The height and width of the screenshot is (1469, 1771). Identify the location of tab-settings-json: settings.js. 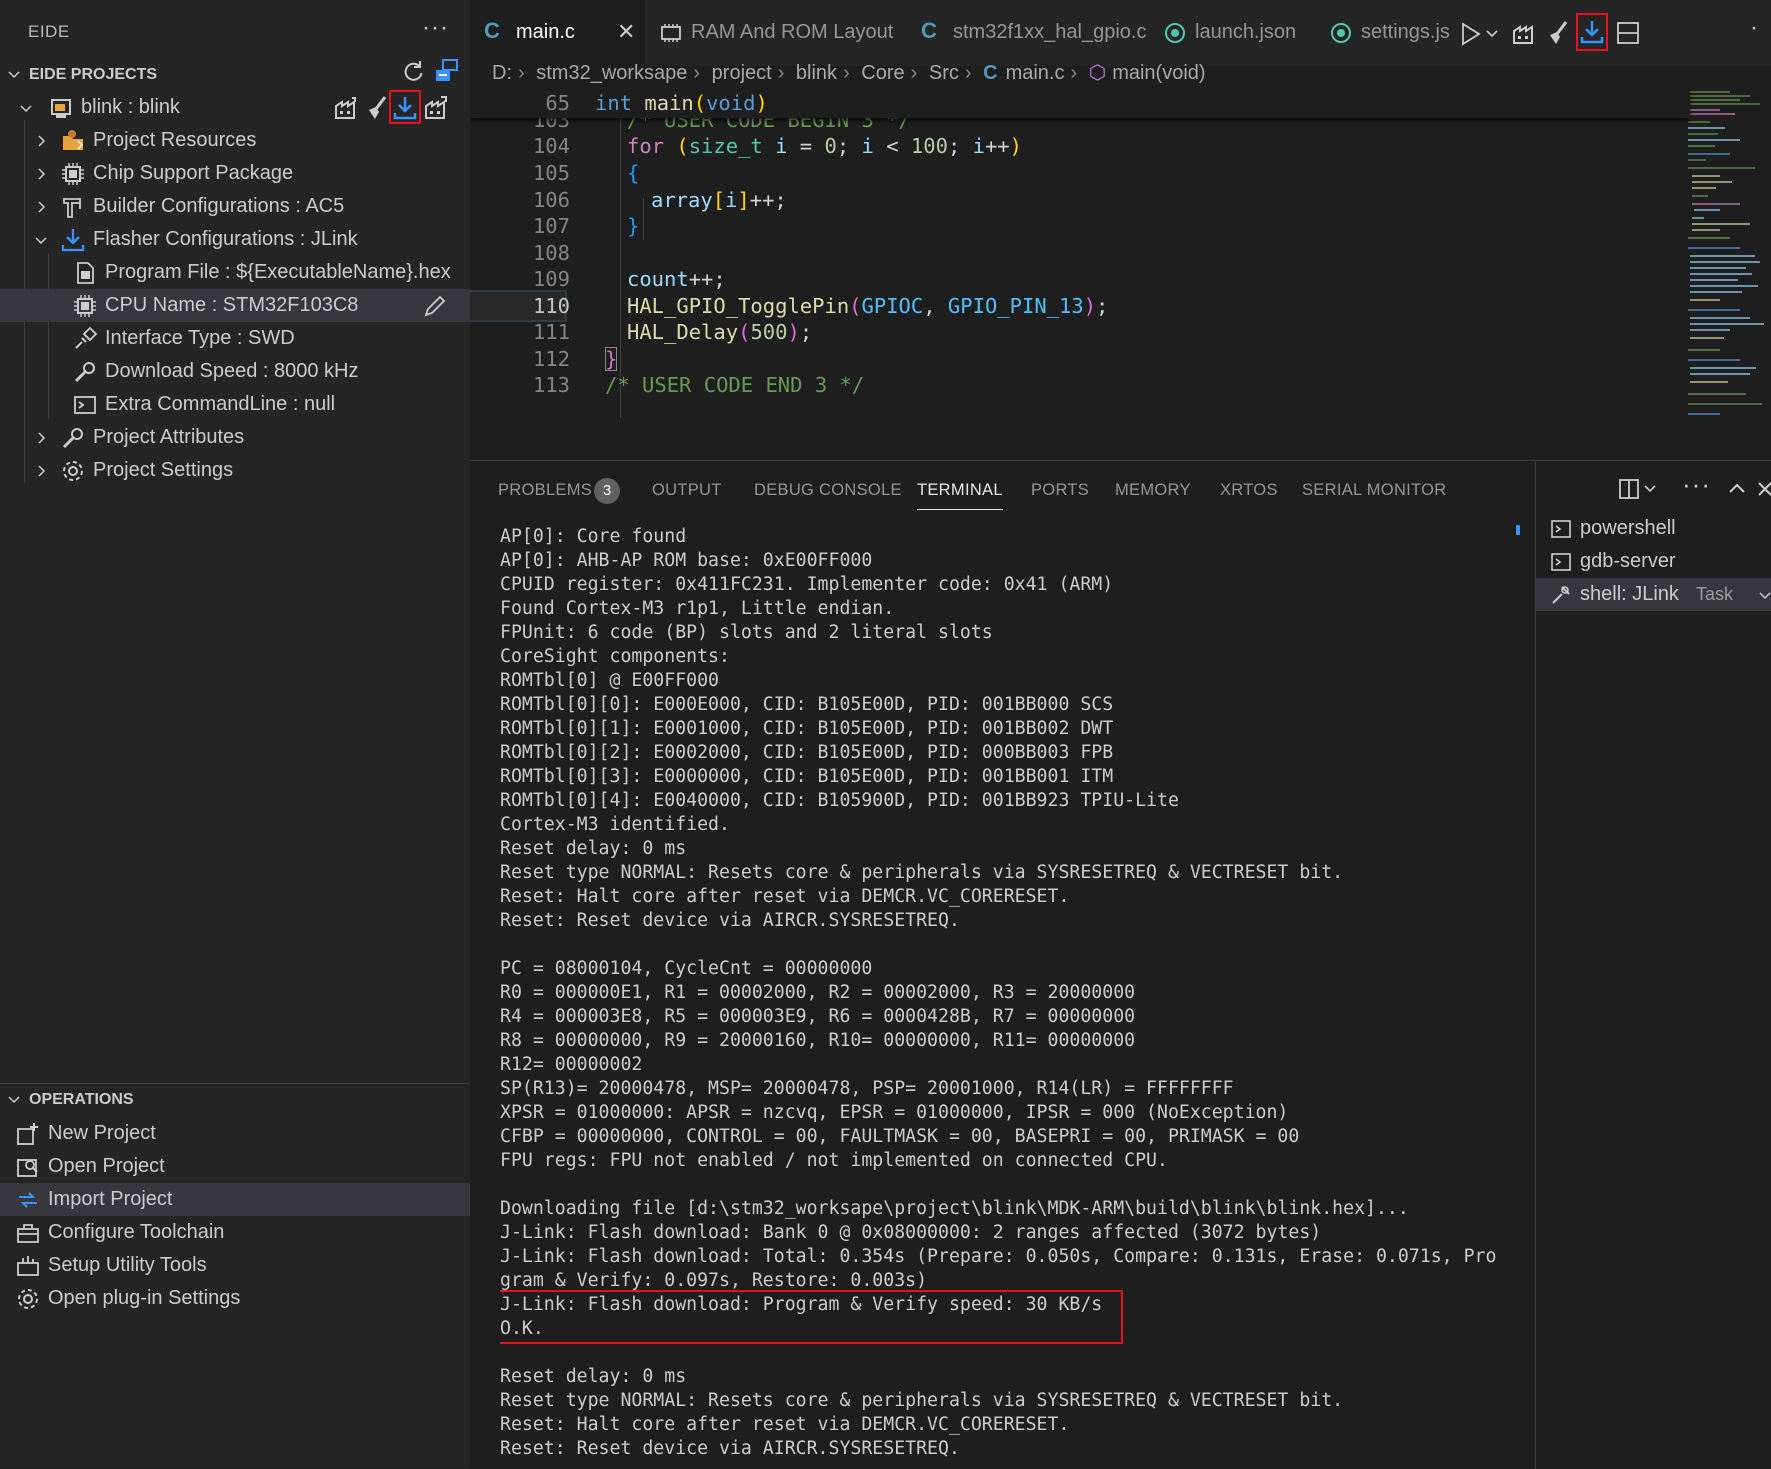
(1384, 33).